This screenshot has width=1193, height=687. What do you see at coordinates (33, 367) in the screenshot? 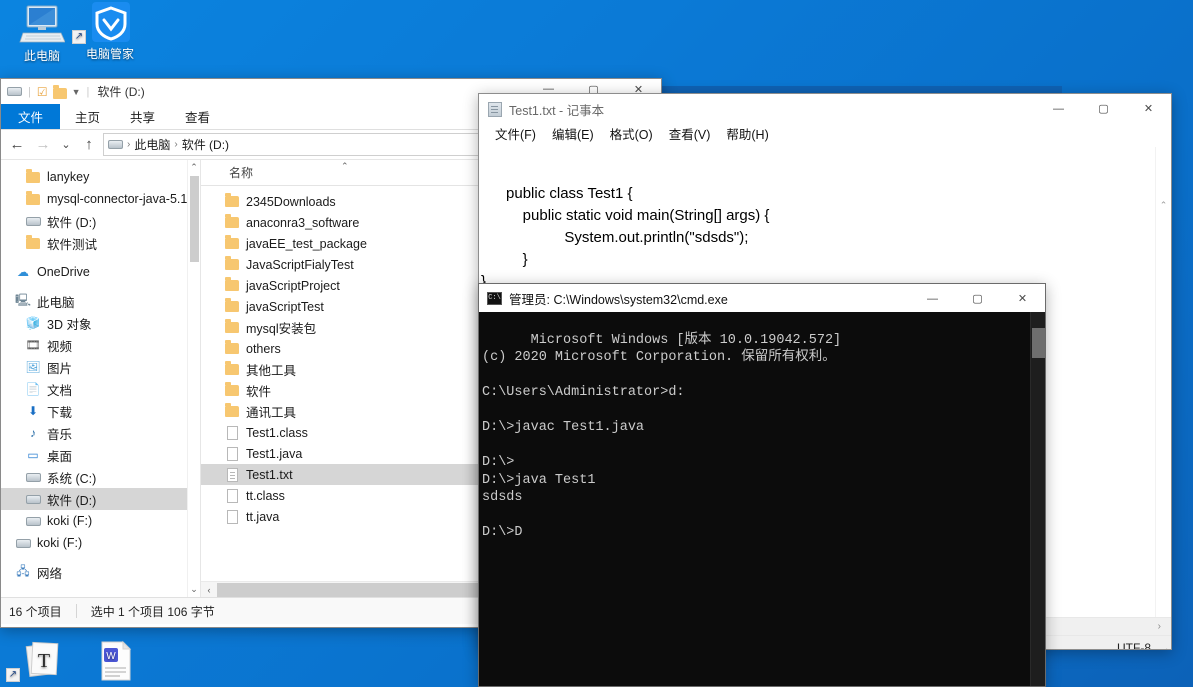
I see `pictures-icon: 🖼` at bounding box center [33, 367].